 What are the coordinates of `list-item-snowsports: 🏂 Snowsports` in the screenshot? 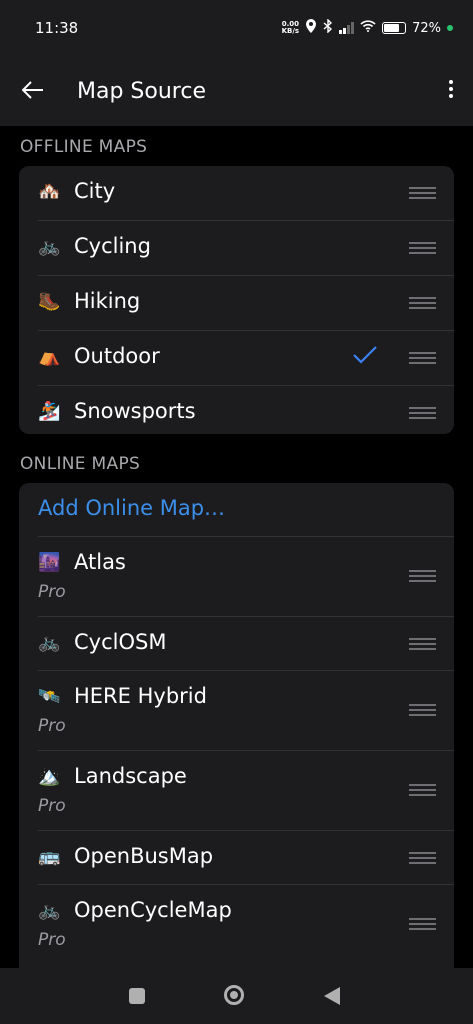 It's located at (246, 410).